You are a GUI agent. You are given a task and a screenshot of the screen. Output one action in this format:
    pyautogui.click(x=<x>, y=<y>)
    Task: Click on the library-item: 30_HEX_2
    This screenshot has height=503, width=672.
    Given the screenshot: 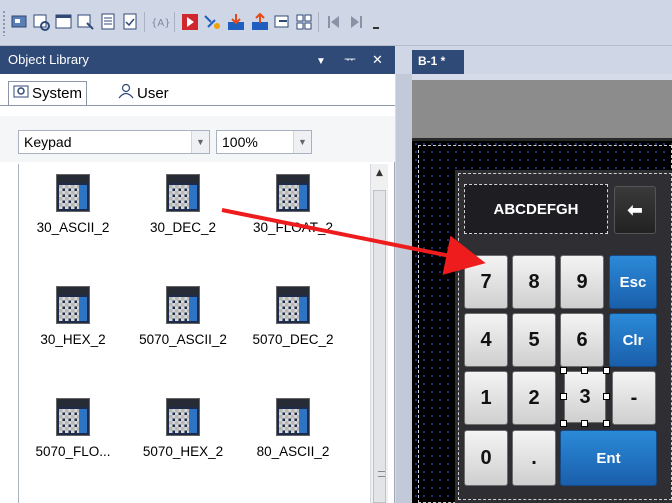 What is the action you would take?
    pyautogui.click(x=73, y=328)
    